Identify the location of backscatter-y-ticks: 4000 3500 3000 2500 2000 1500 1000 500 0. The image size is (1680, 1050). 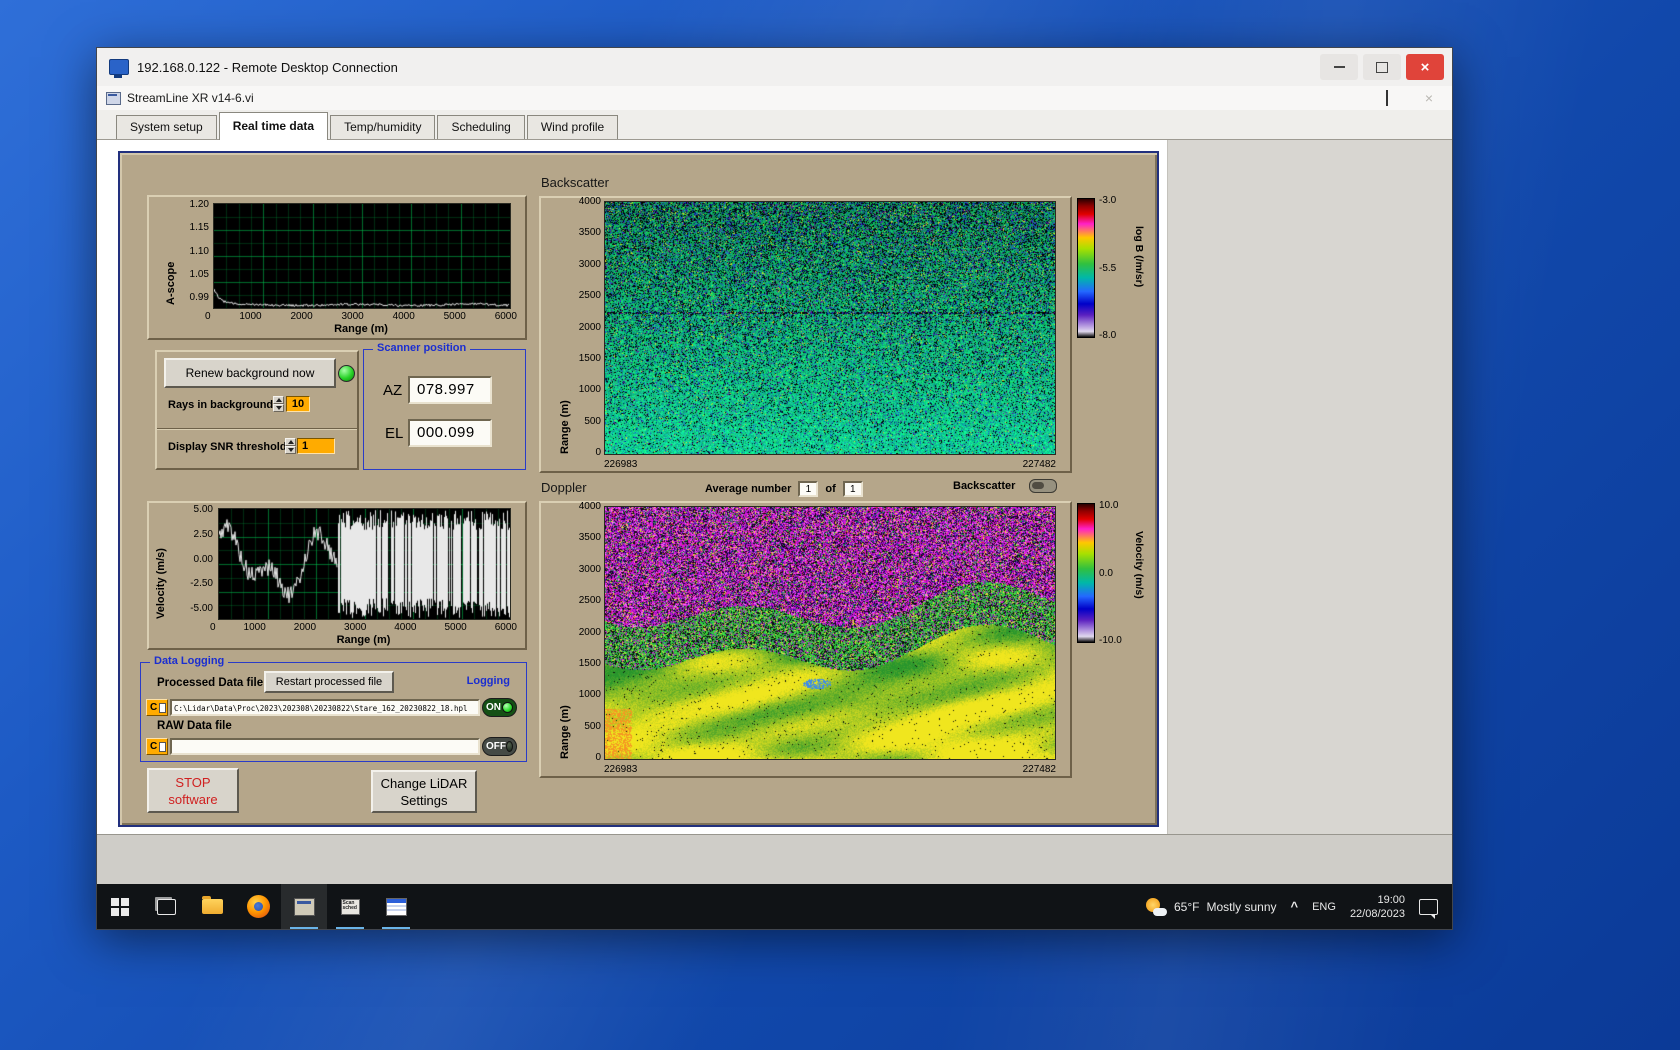
(589, 327).